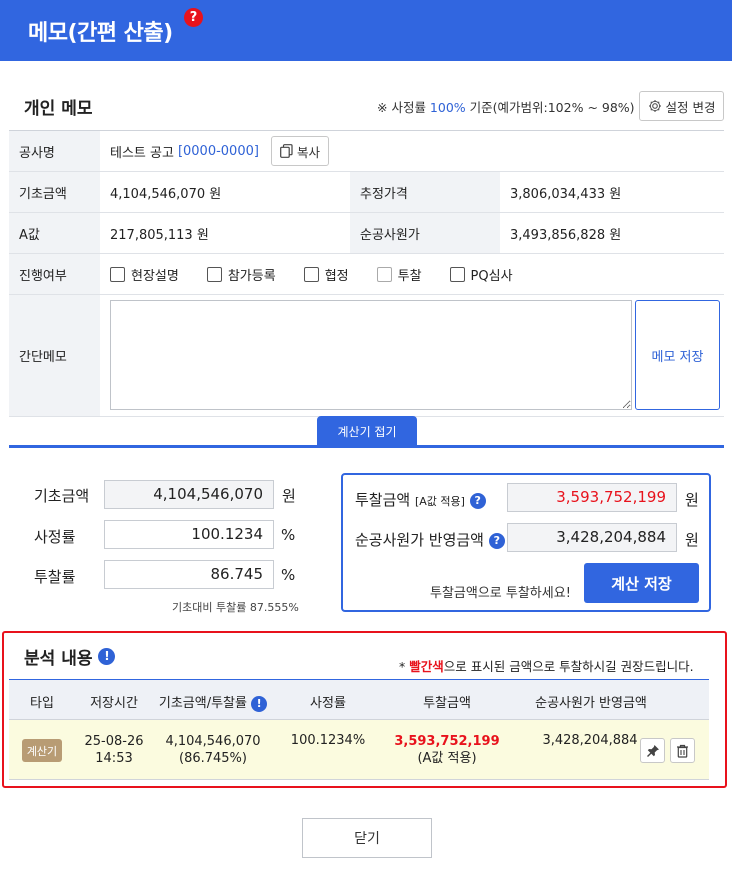 Image resolution: width=732 pixels, height=877 pixels. I want to click on col-base-bidrate: 기초금액/투찰률 !, so click(213, 702).